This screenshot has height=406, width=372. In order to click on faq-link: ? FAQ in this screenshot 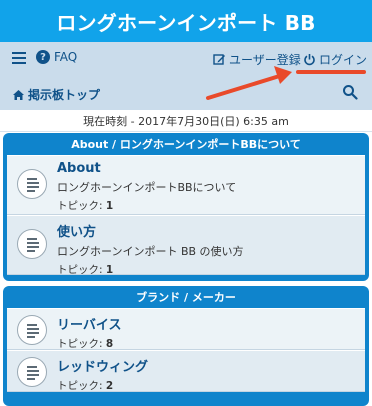, I will do `click(56, 57)`.